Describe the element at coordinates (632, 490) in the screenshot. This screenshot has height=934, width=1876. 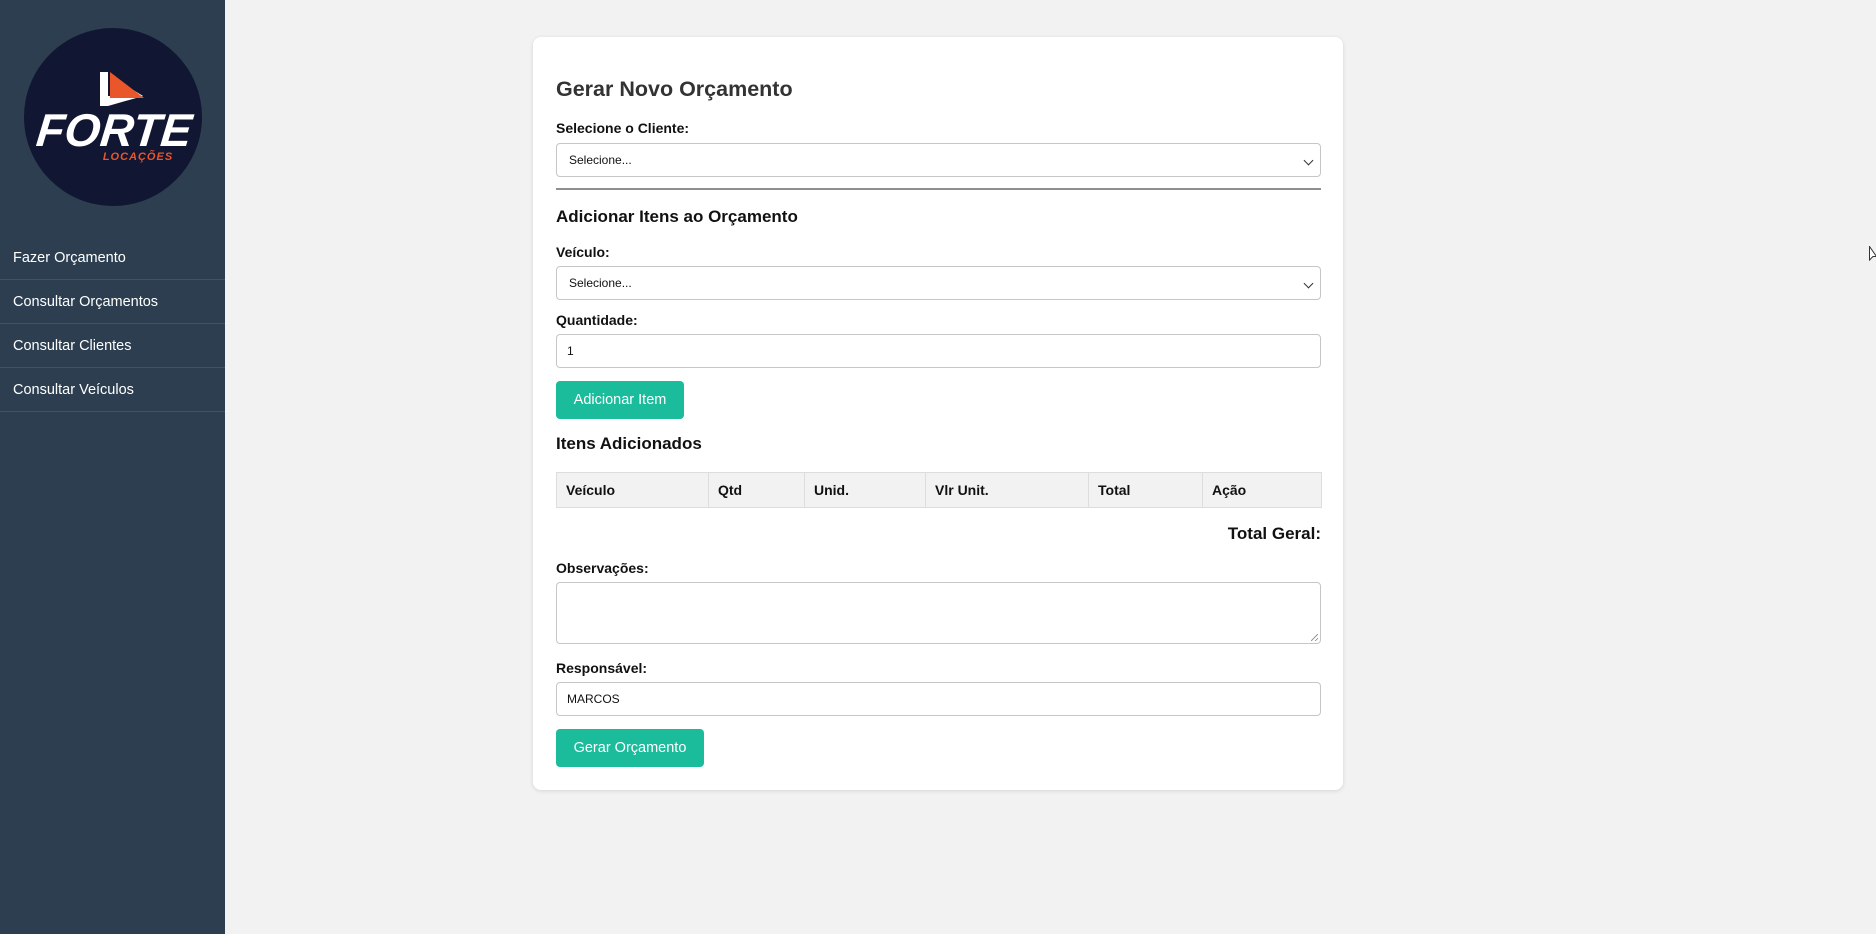
I see `column-header-veiculo: Veículo` at that location.